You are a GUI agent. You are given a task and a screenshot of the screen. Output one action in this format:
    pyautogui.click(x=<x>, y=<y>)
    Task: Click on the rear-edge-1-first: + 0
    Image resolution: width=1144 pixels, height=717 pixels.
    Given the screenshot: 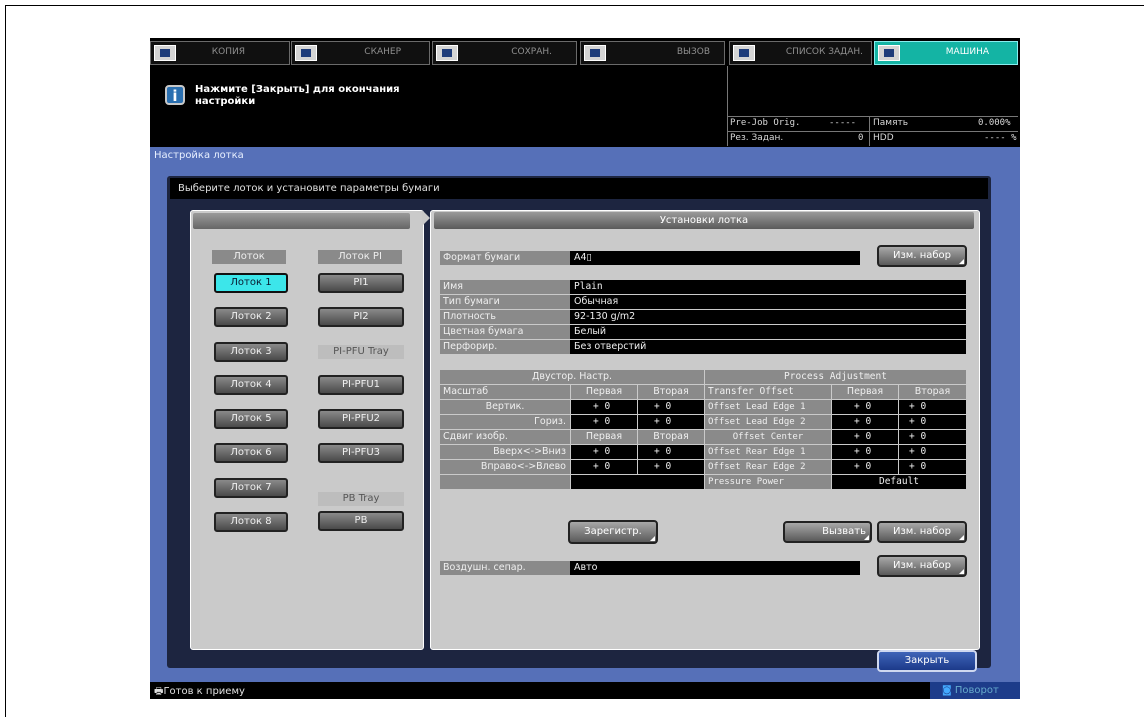 What is the action you would take?
    pyautogui.click(x=865, y=452)
    